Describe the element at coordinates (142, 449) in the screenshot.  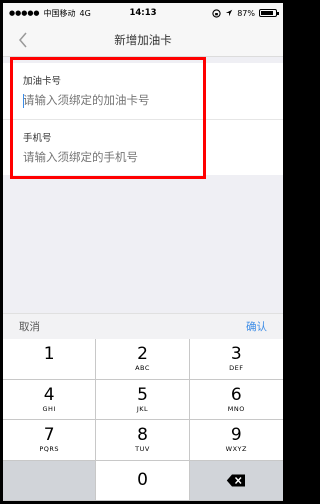
I see `key-letters: TUV` at that location.